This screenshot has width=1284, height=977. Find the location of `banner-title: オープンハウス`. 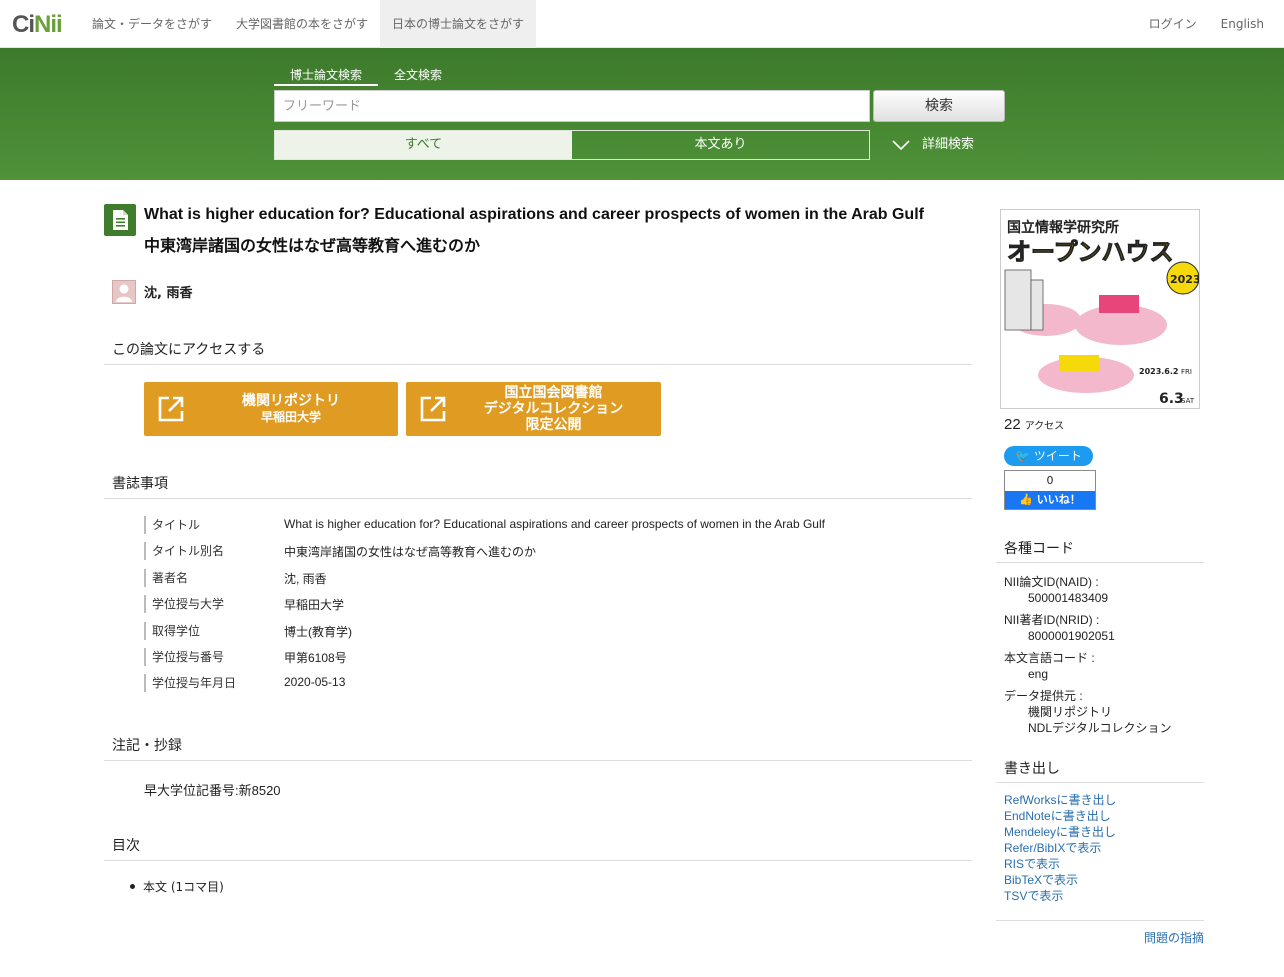

banner-title: オープンハウス is located at coordinates (1090, 252).